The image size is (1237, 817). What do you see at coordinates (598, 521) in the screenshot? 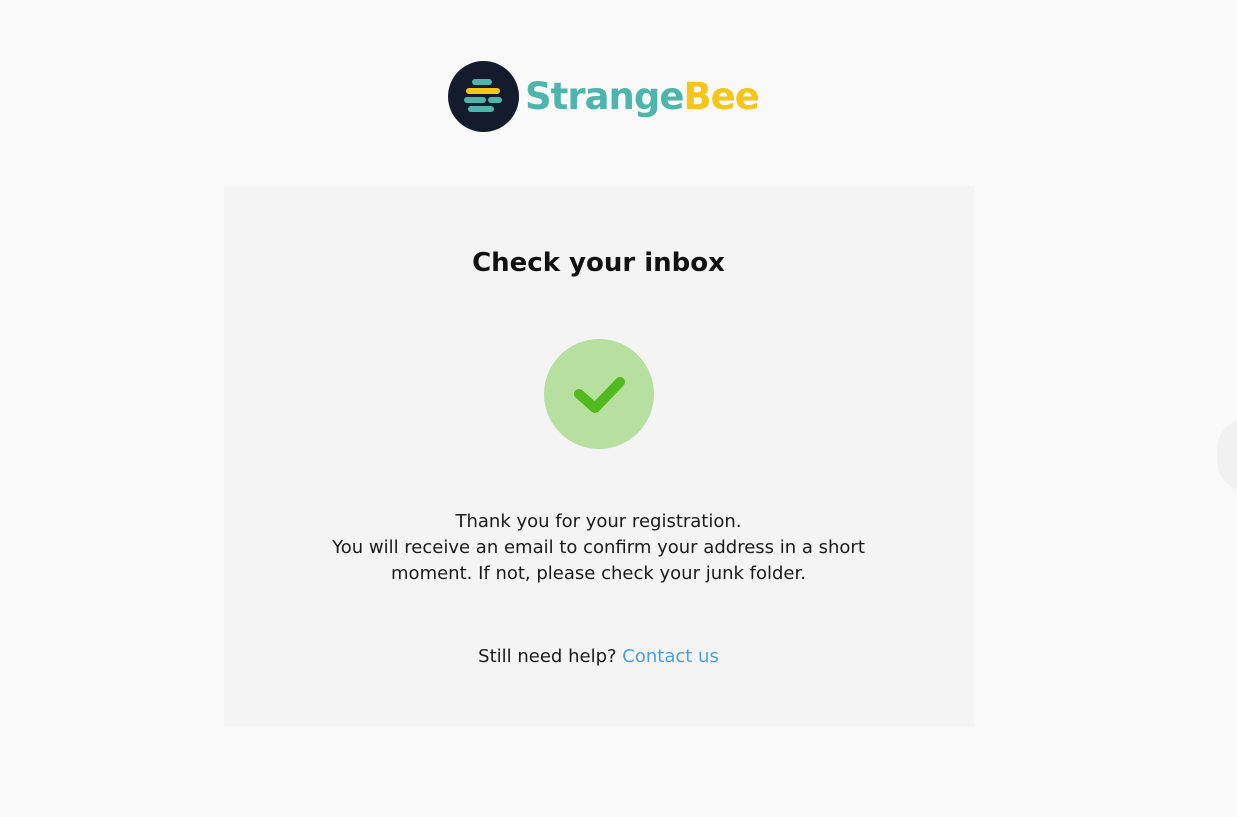
I see `message-line-thanks: Thank you for your registration.` at bounding box center [598, 521].